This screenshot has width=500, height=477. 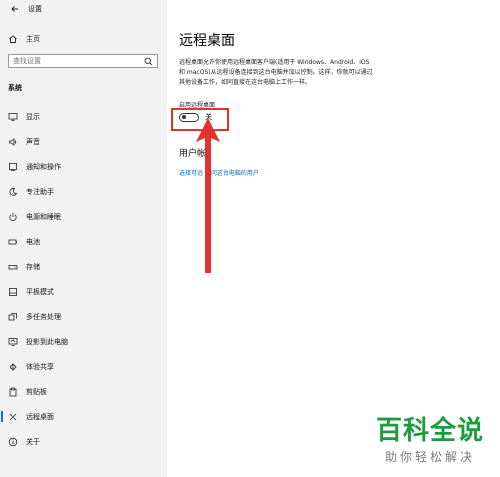 What do you see at coordinates (13, 266) in the screenshot?
I see `storage-icon` at bounding box center [13, 266].